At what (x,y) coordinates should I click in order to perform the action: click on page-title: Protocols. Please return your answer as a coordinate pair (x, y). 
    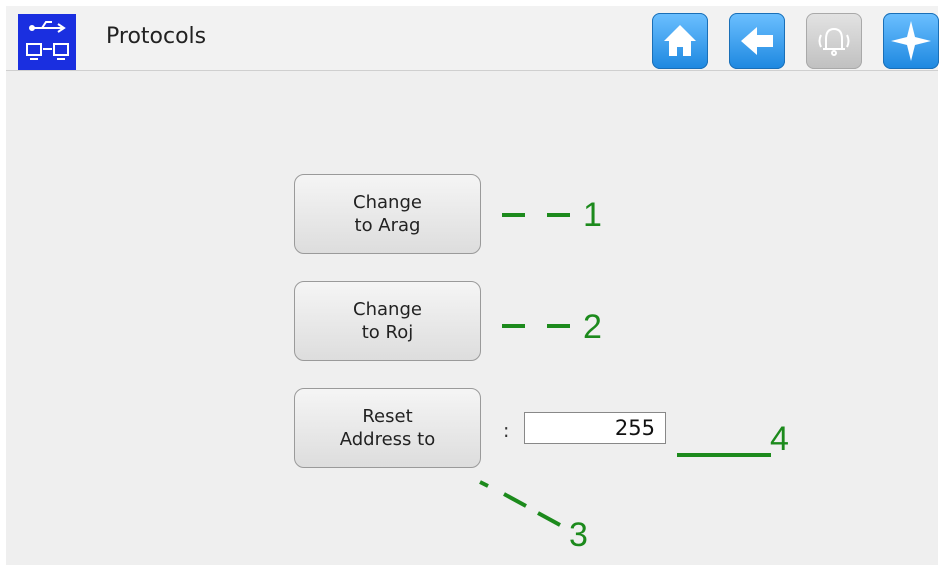
    Looking at the image, I should click on (156, 36).